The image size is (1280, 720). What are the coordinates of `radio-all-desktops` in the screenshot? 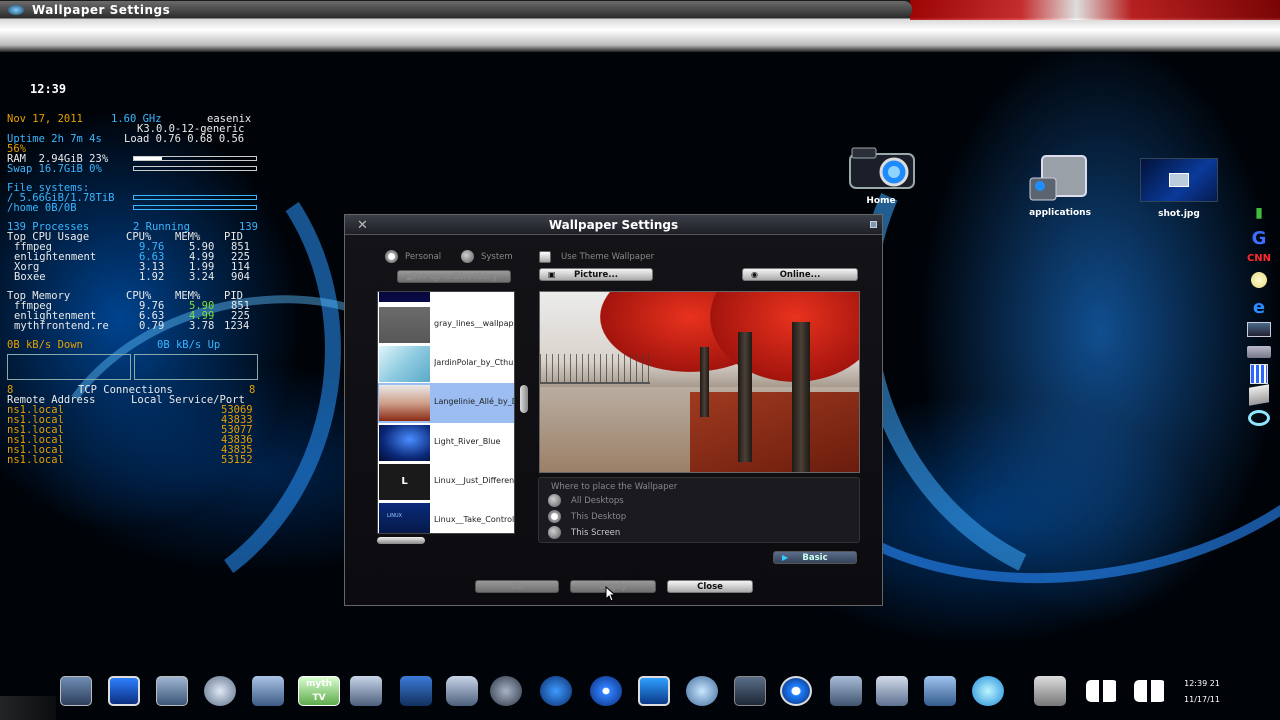 It's located at (554, 500).